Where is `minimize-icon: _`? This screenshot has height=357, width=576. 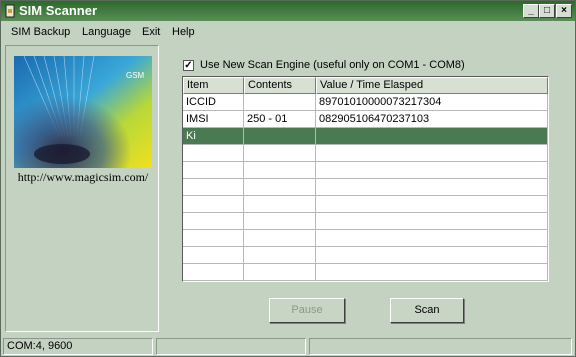
minimize-icon: _ is located at coordinates (531, 10).